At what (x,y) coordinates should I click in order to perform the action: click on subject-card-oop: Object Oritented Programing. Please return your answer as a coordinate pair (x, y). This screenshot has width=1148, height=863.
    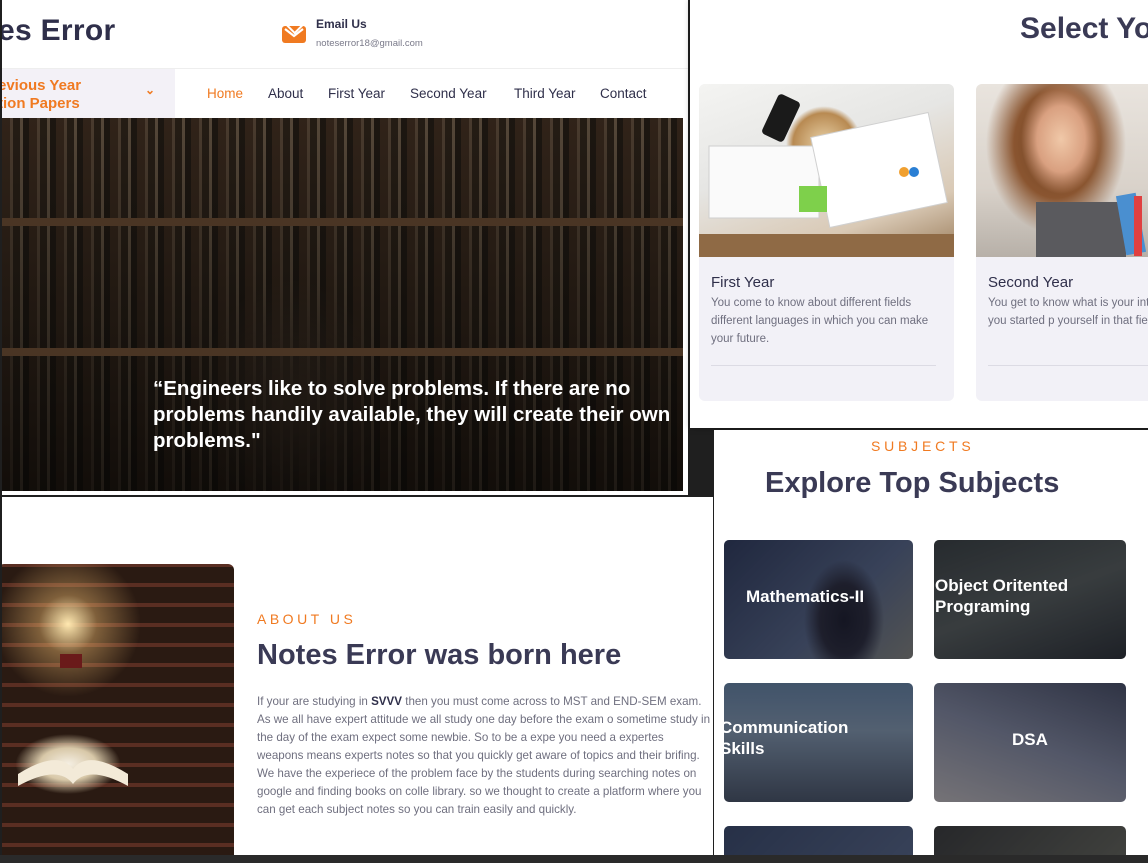
    Looking at the image, I should click on (1030, 599).